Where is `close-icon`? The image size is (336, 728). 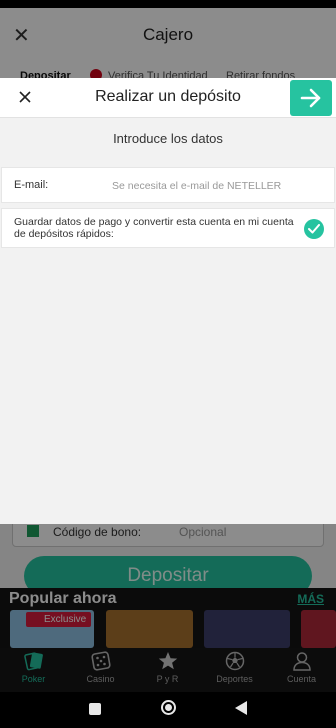
close-icon is located at coordinates (25, 97).